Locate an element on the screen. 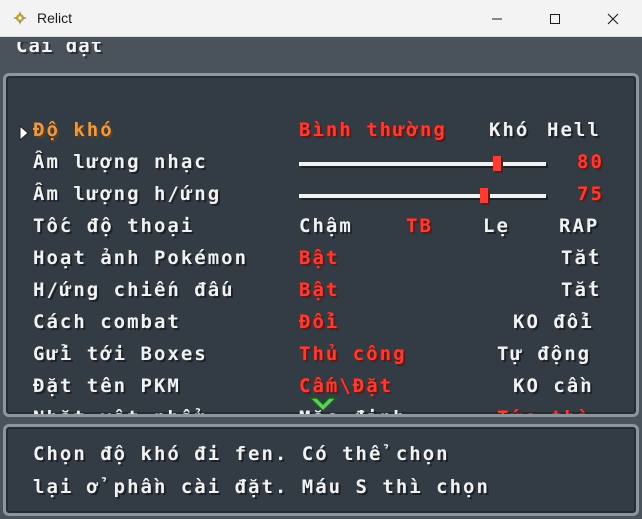  option-value-hell: Hell is located at coordinates (574, 130).